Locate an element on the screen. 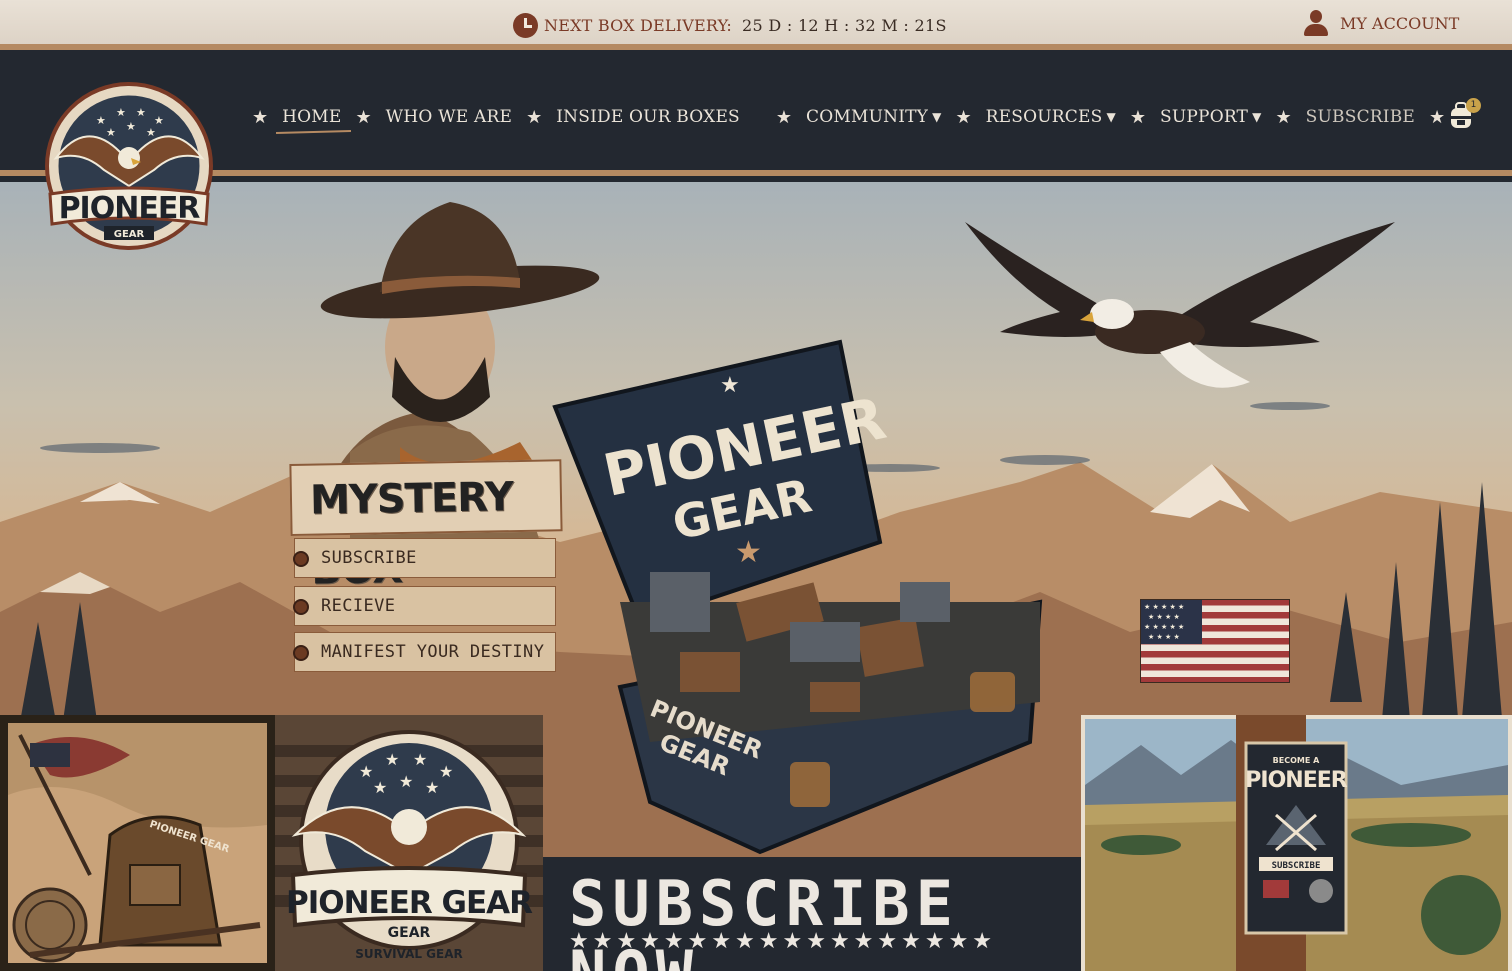 This screenshot has width=1512, height=971. step-subscribe: SUBSCRIBE is located at coordinates (424, 558).